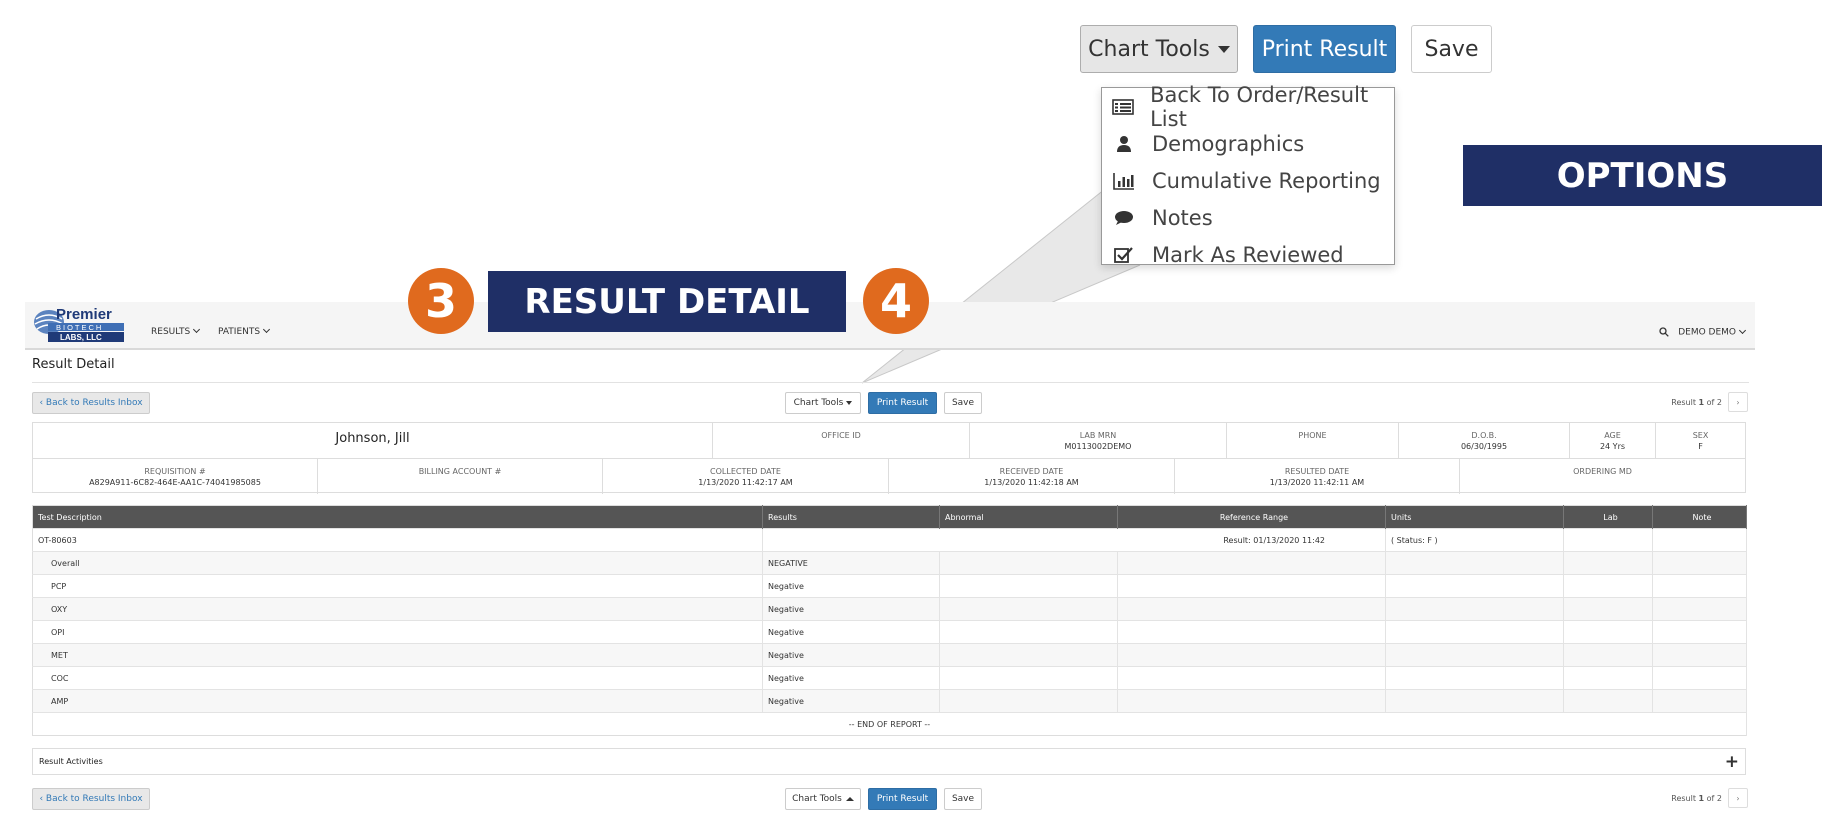  What do you see at coordinates (1031, 482) in the screenshot?
I see `received-date-value: 1/13/2020 11:42:18 AM` at bounding box center [1031, 482].